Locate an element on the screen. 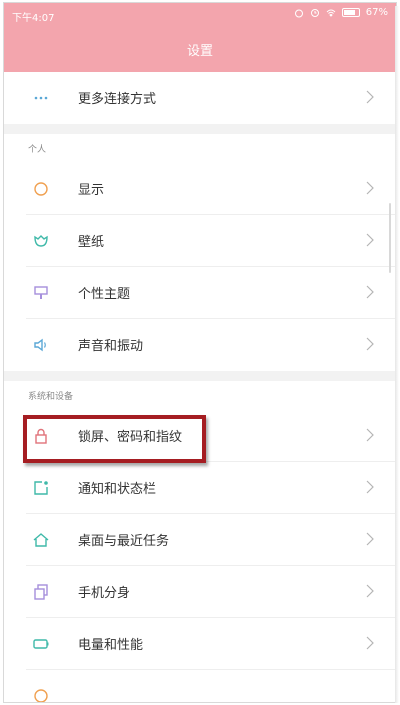 This screenshot has width=400, height=705. frame-shadow is located at coordinates (397, 354).